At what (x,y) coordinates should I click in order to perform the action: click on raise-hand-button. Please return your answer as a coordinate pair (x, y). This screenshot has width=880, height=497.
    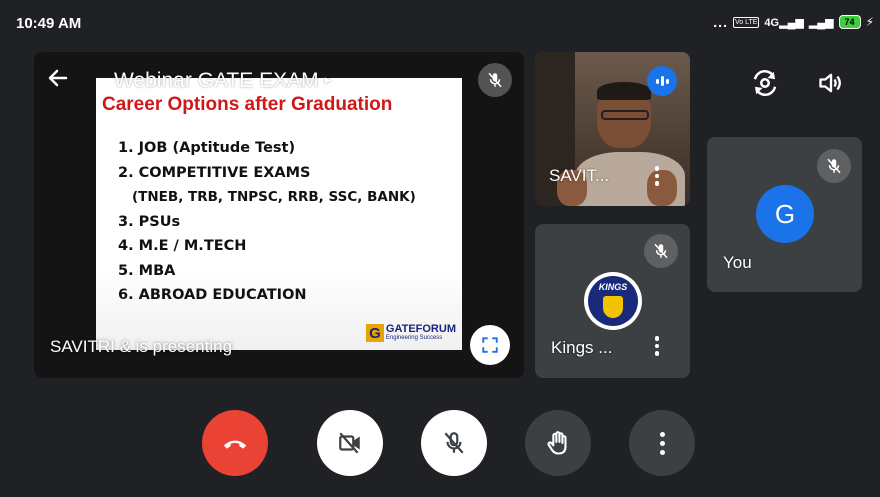
    Looking at the image, I should click on (558, 443).